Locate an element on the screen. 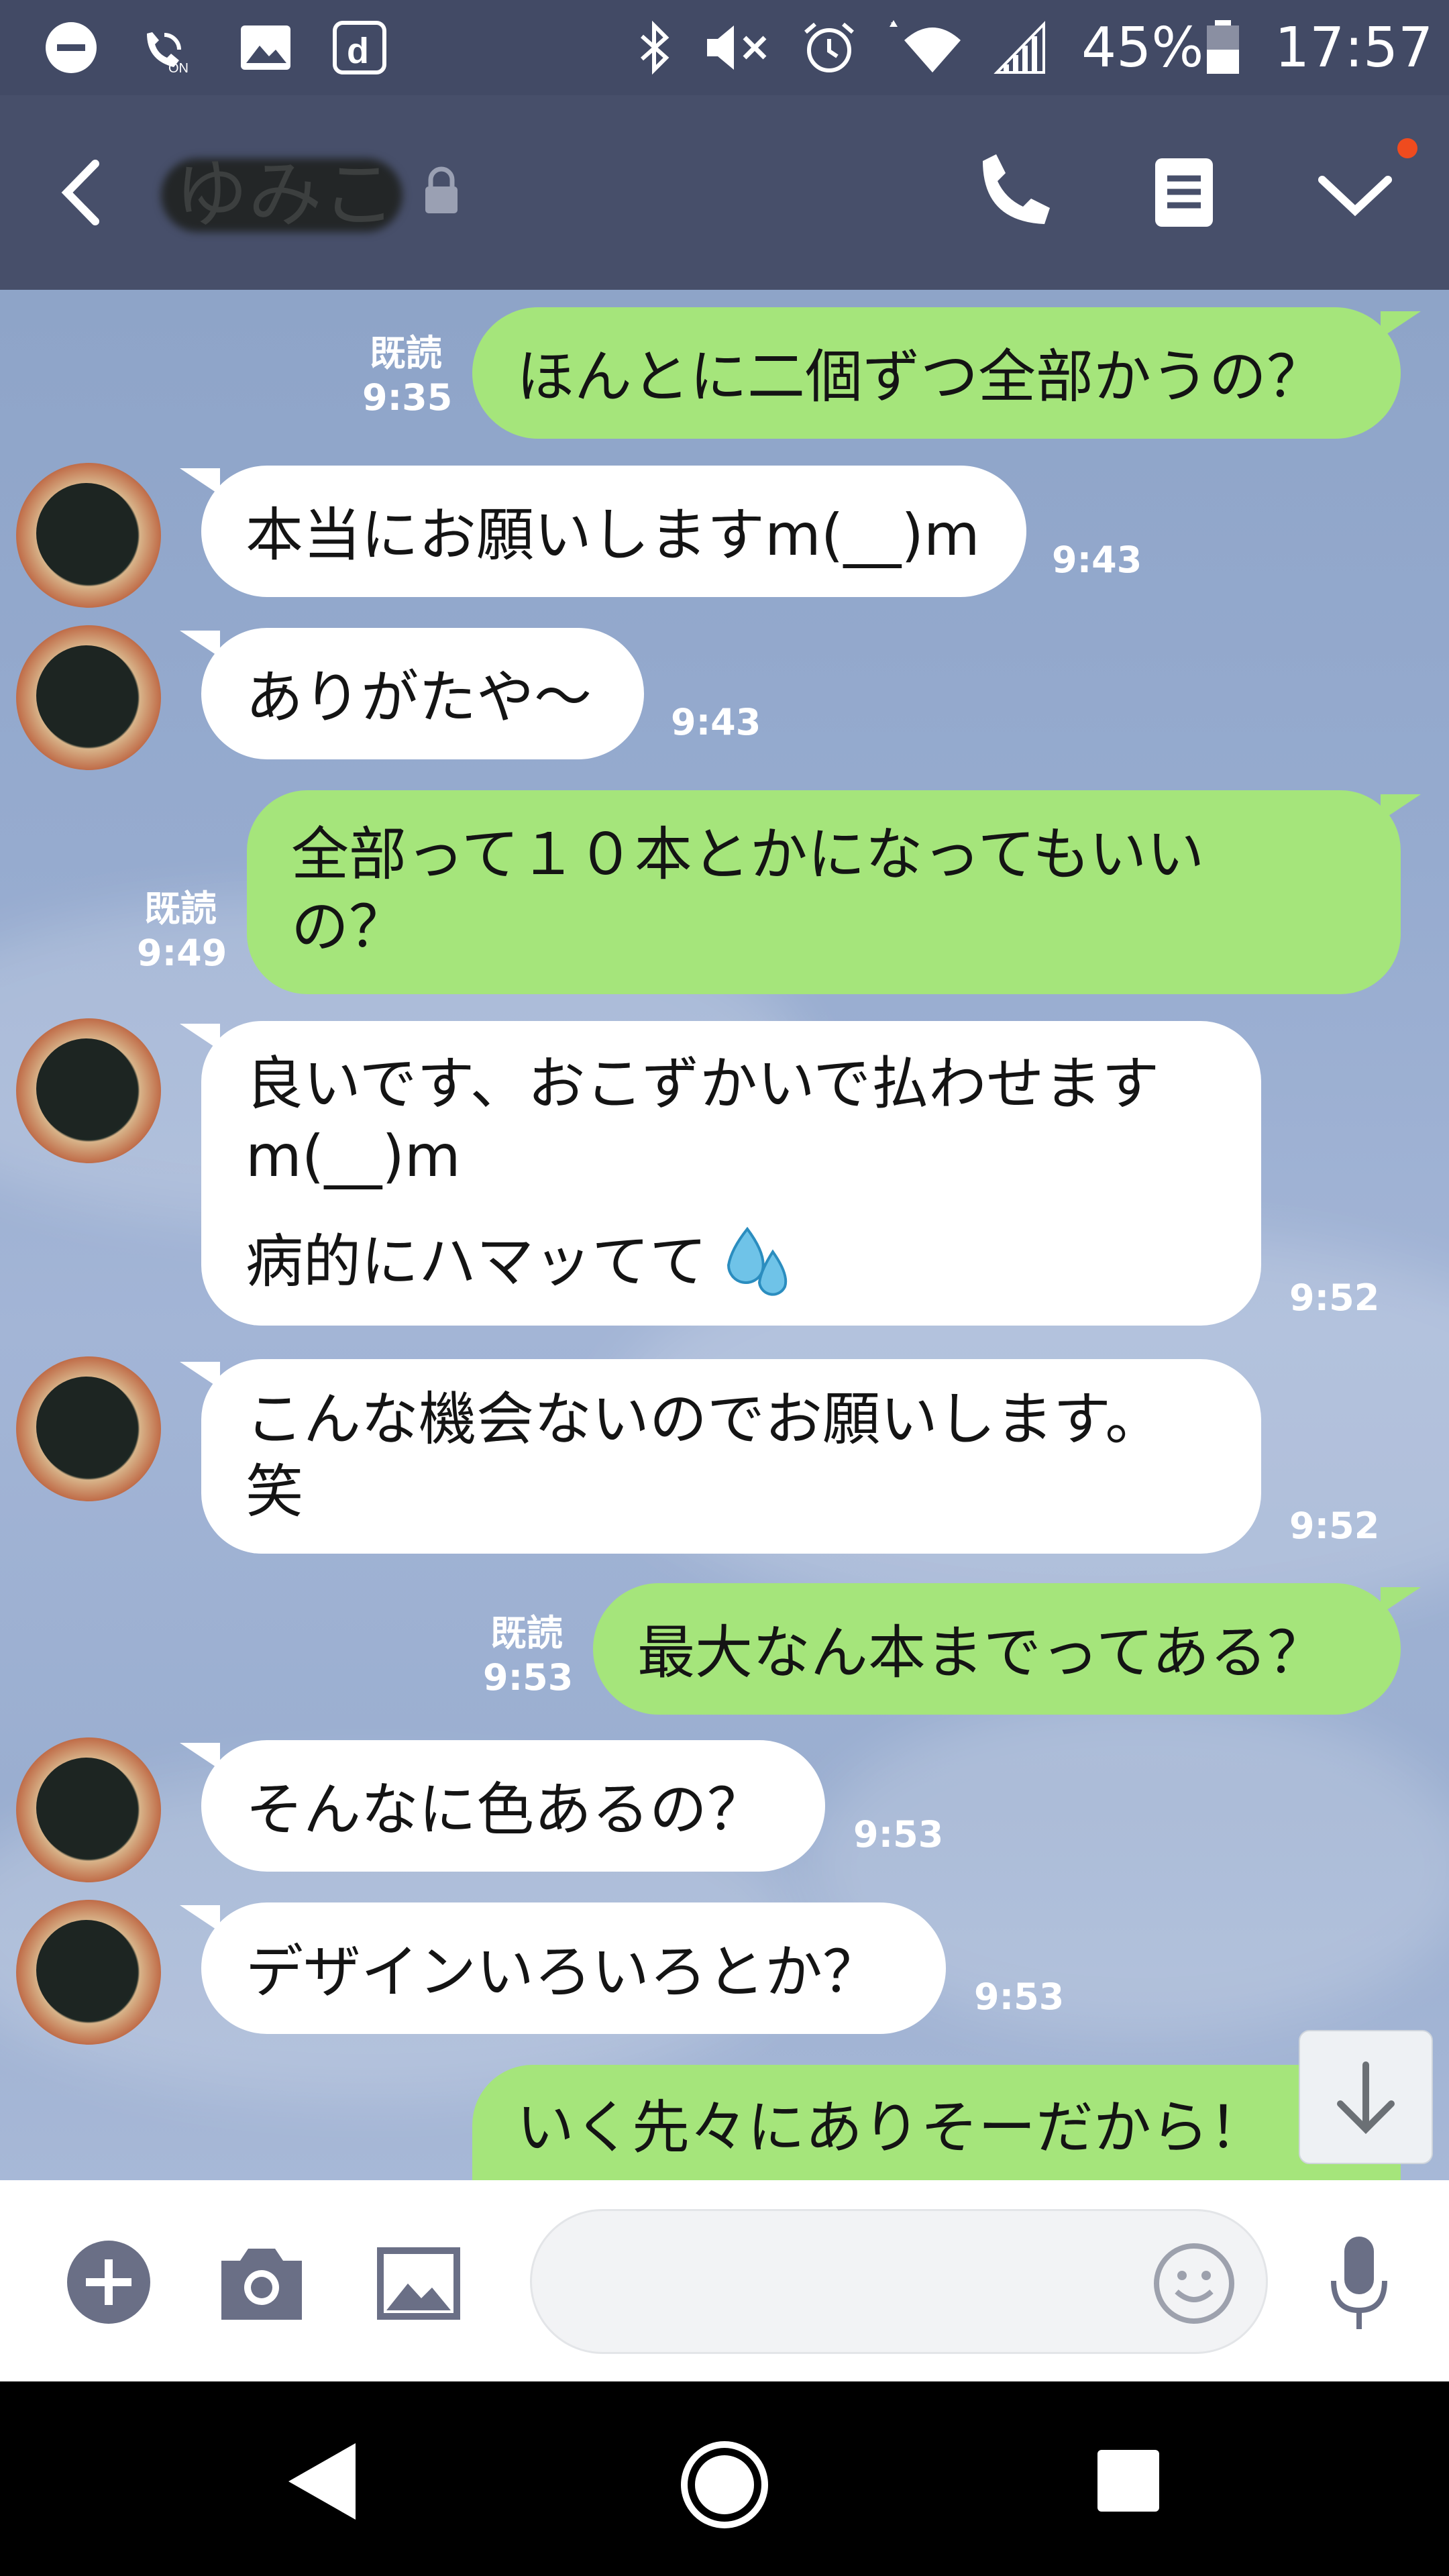 The height and width of the screenshot is (2576, 1449). message-bubble-out: 全部って１０本とかになってもいい の？ is located at coordinates (824, 892).